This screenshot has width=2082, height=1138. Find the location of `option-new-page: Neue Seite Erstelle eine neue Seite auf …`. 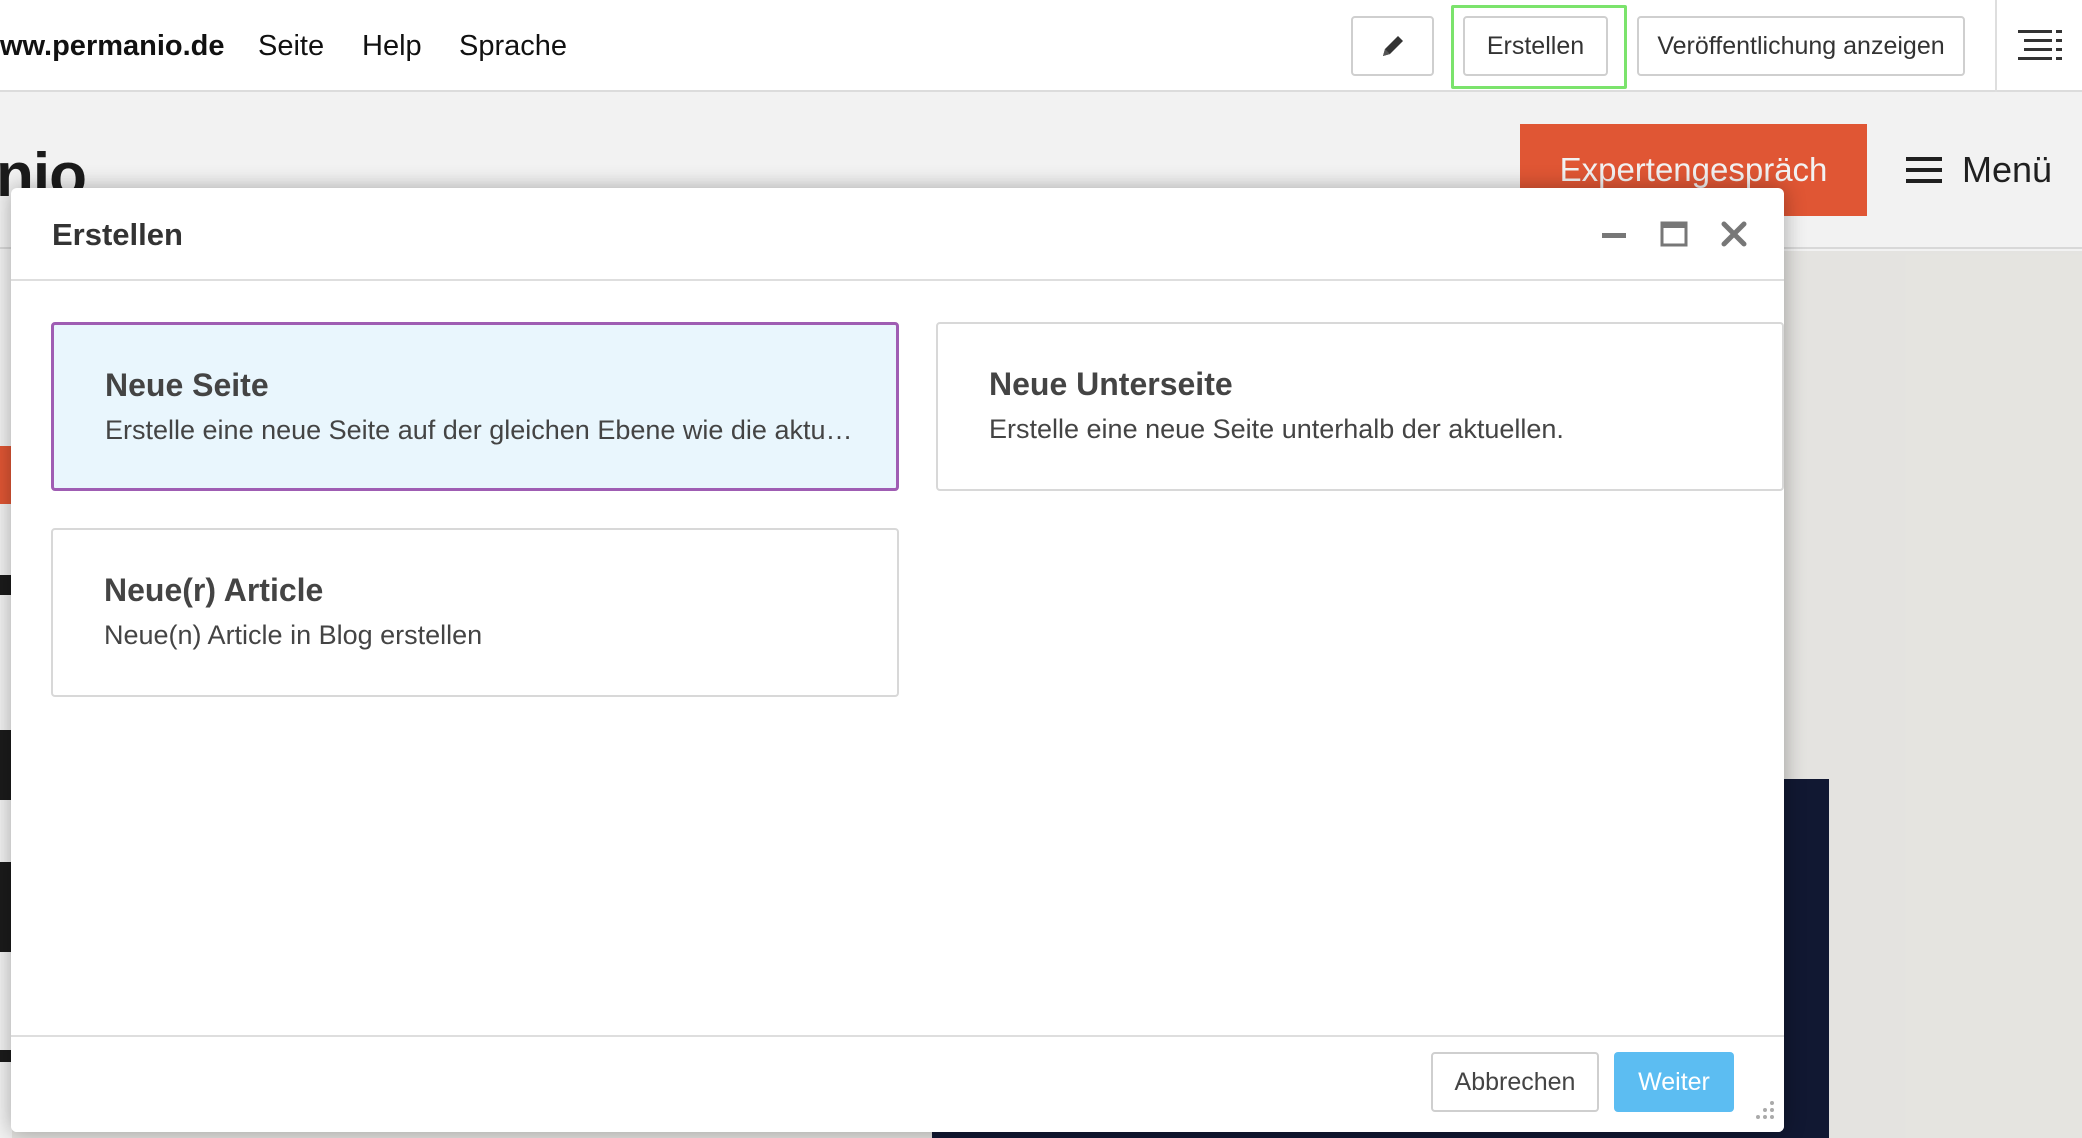

option-new-page: Neue Seite Erstelle eine neue Seite auf … is located at coordinates (475, 406).